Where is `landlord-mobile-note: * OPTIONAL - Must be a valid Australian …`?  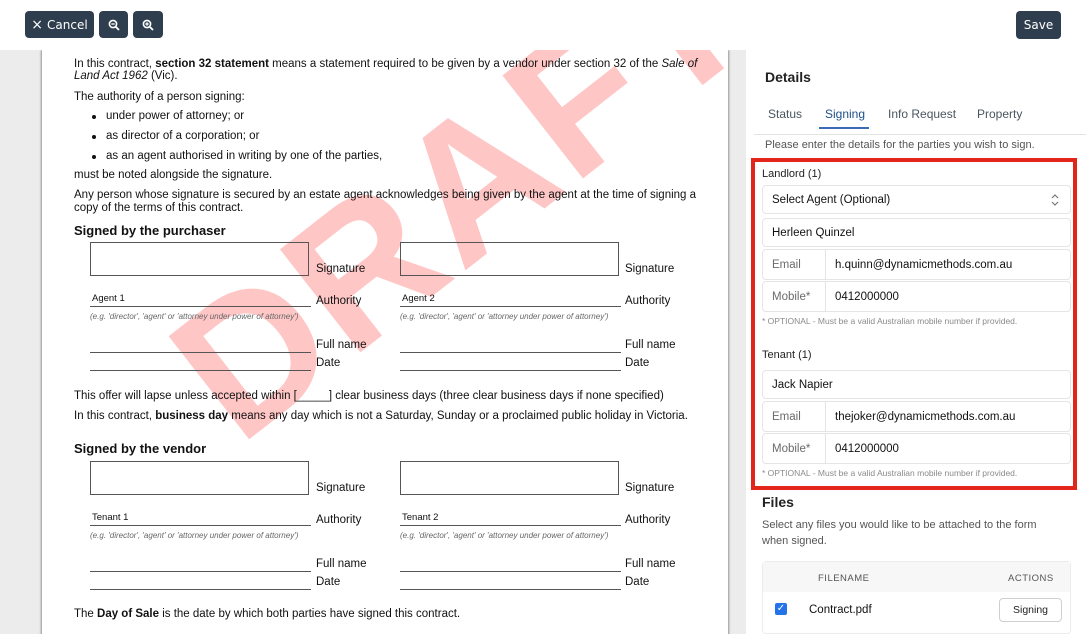
landlord-mobile-note: * OPTIONAL - Must be a valid Australian … is located at coordinates (890, 321).